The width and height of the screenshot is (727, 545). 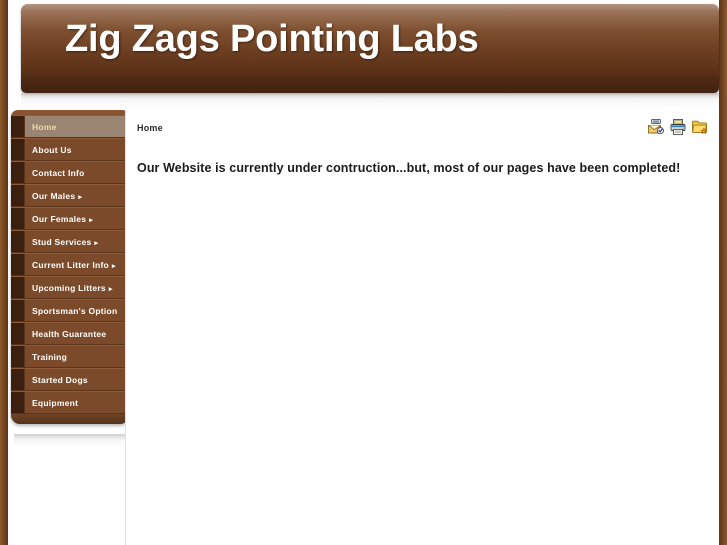 What do you see at coordinates (70, 126) in the screenshot?
I see `sidebar-item-home: Home` at bounding box center [70, 126].